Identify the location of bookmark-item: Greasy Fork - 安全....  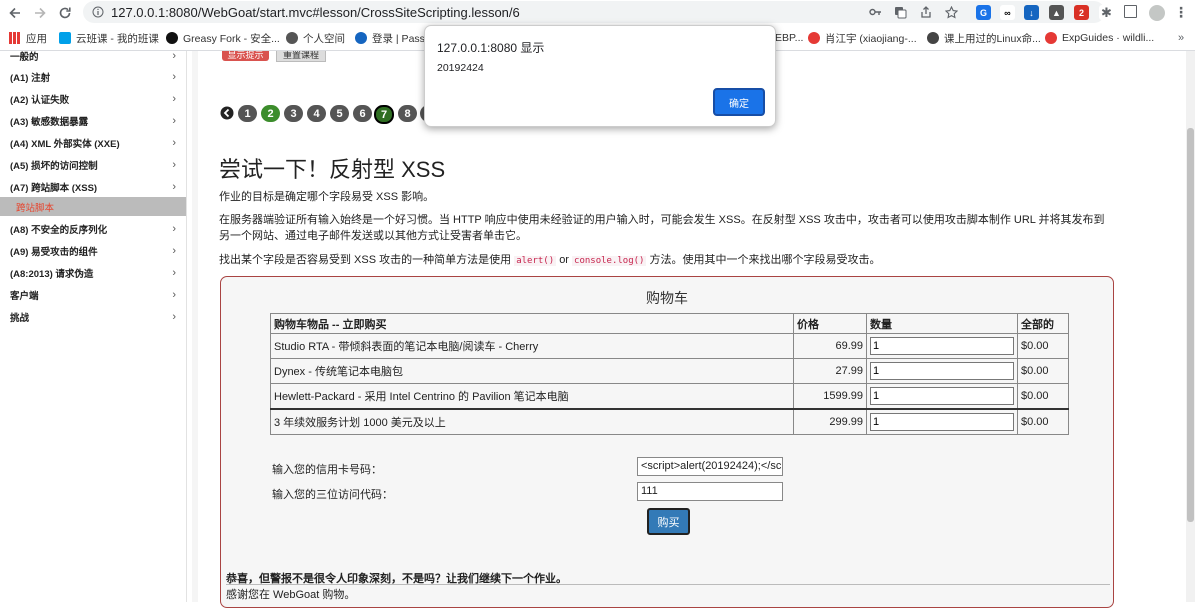
(223, 38).